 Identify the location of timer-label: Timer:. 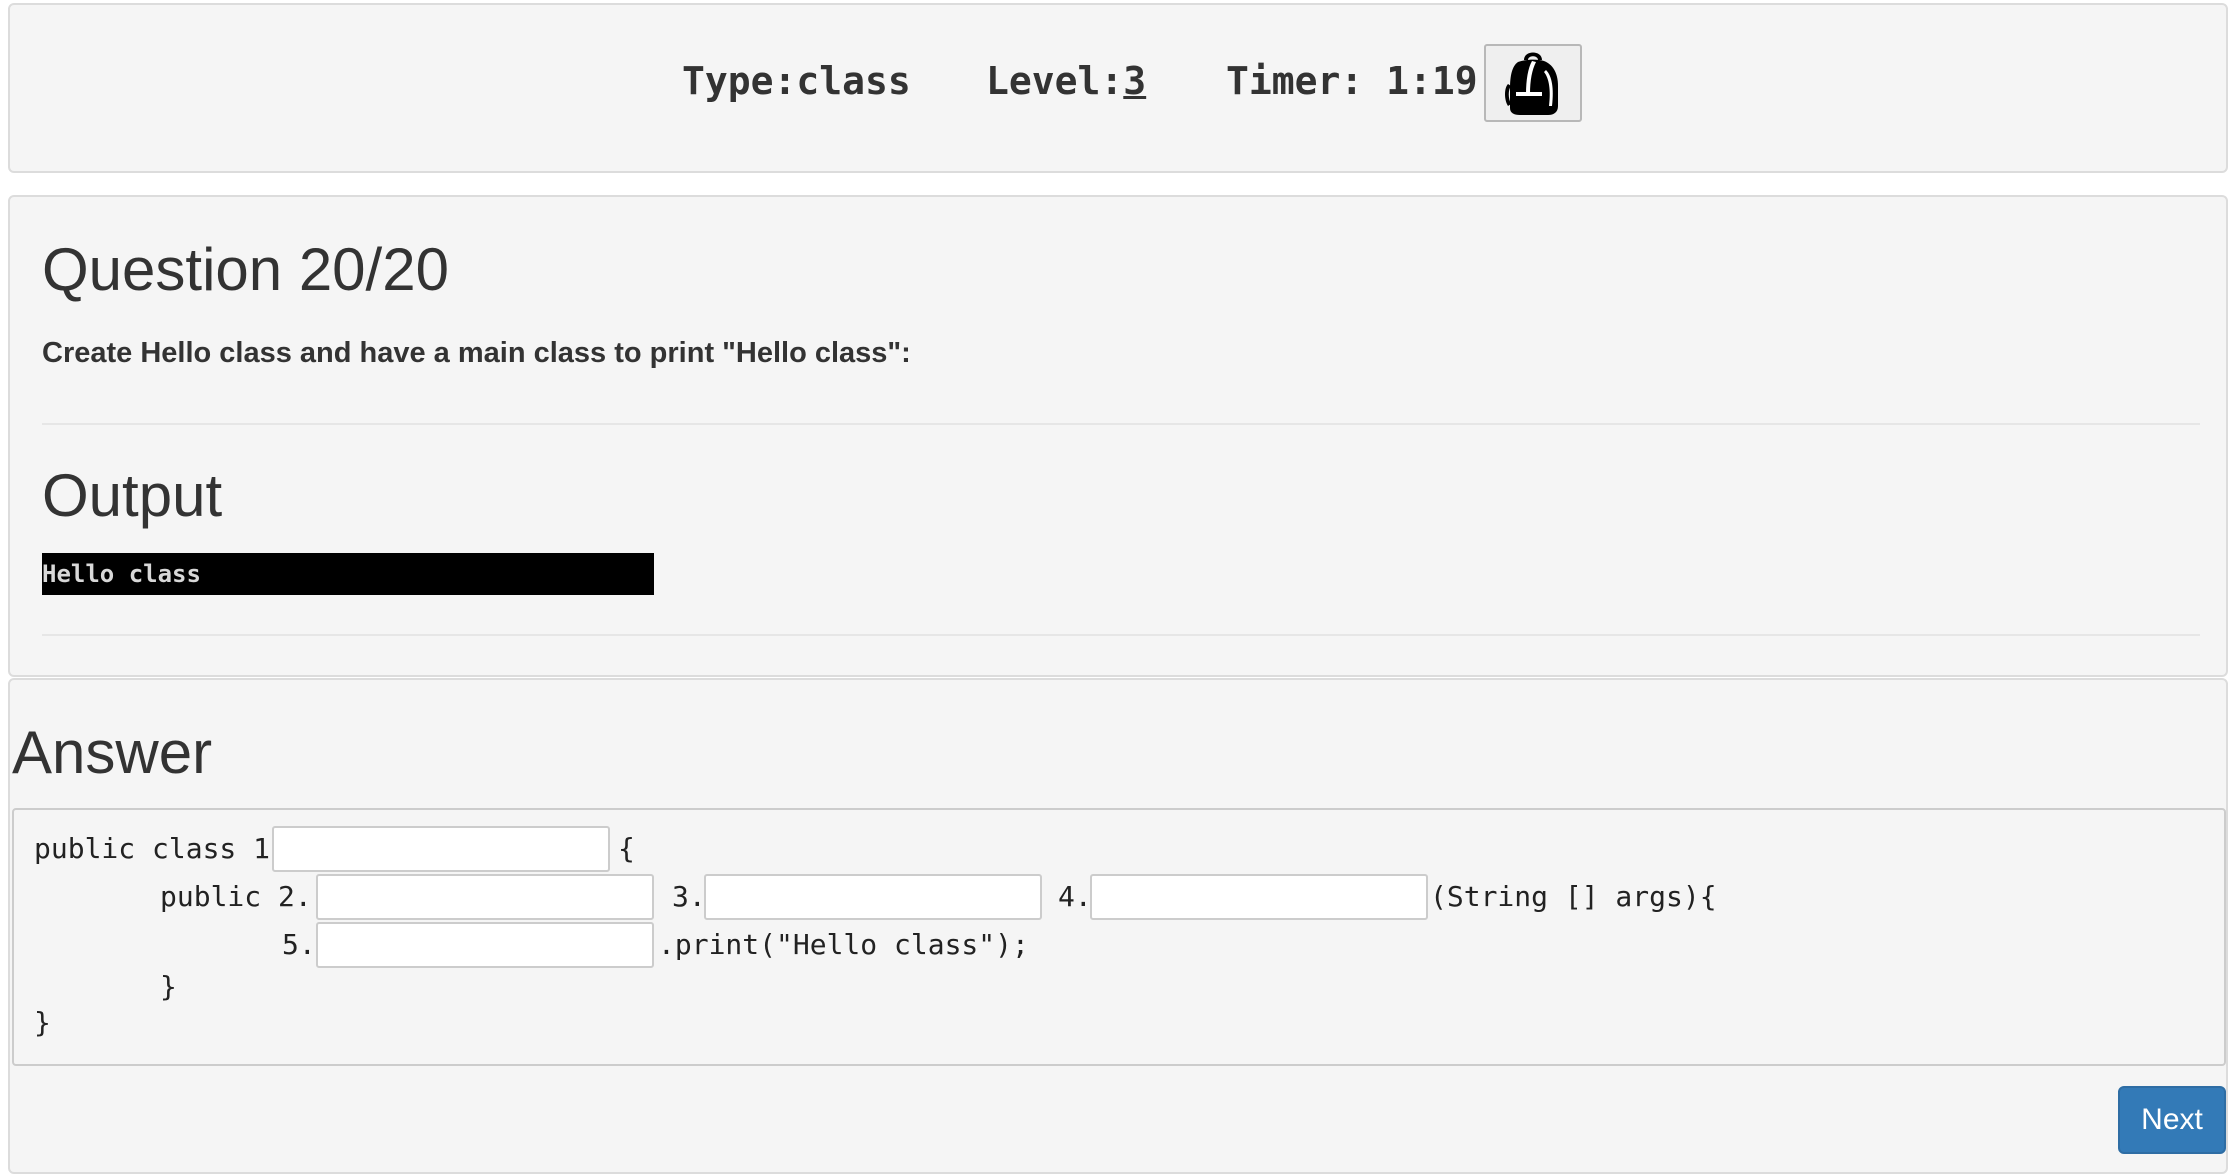
(1306, 81).